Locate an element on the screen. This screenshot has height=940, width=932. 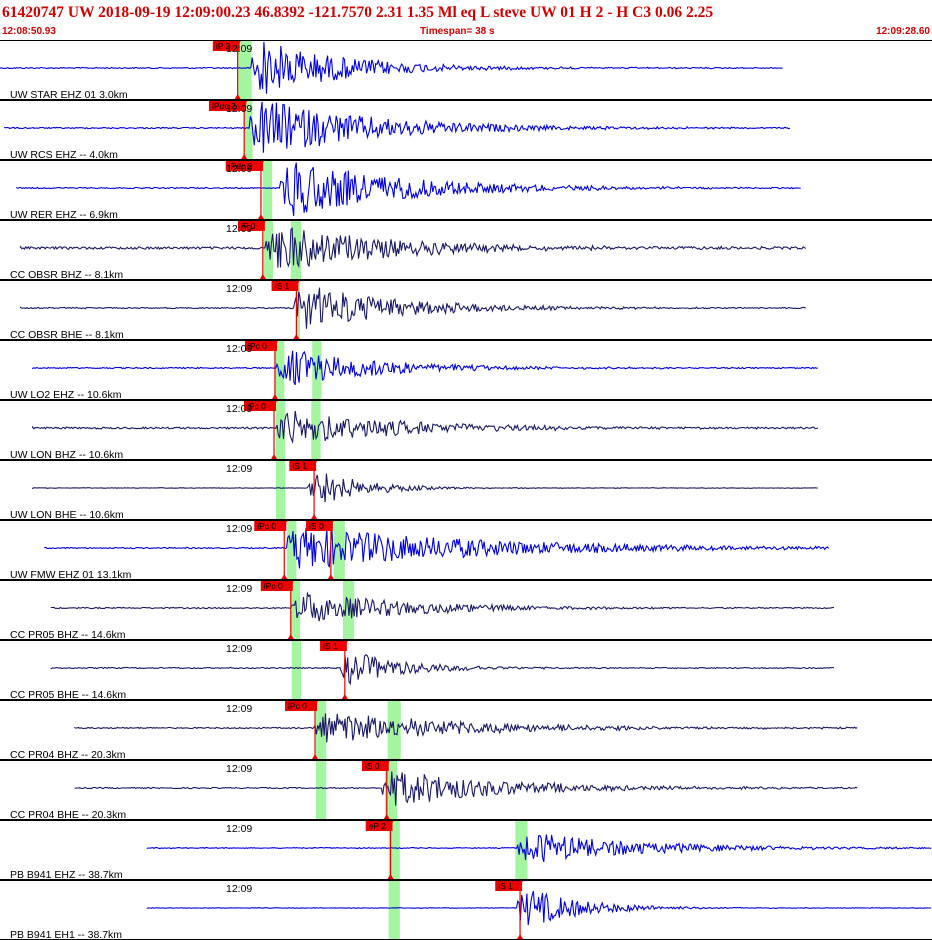
trace-panel: iS 112:09CC PR05 BHE -- 14.6km is located at coordinates (466, 670).